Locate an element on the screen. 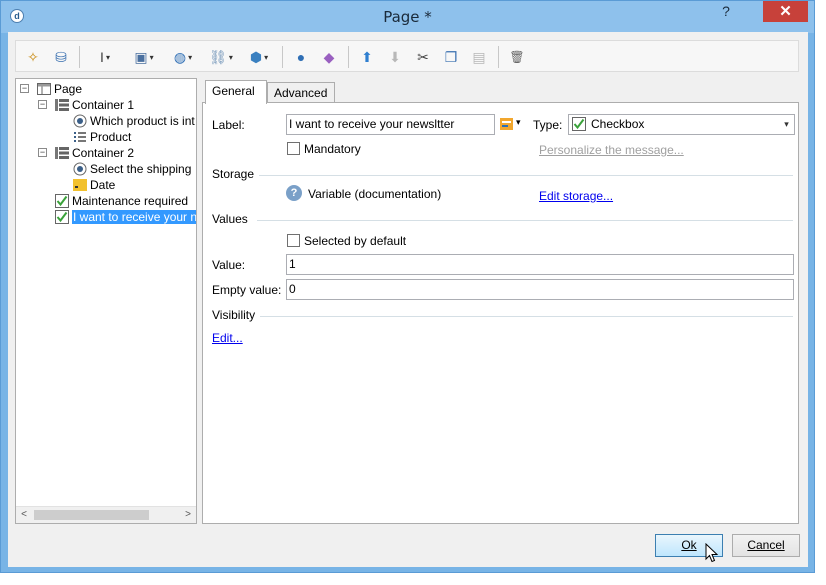 This screenshot has width=826, height=585. visibility-section-title: Visibility is located at coordinates (234, 315).